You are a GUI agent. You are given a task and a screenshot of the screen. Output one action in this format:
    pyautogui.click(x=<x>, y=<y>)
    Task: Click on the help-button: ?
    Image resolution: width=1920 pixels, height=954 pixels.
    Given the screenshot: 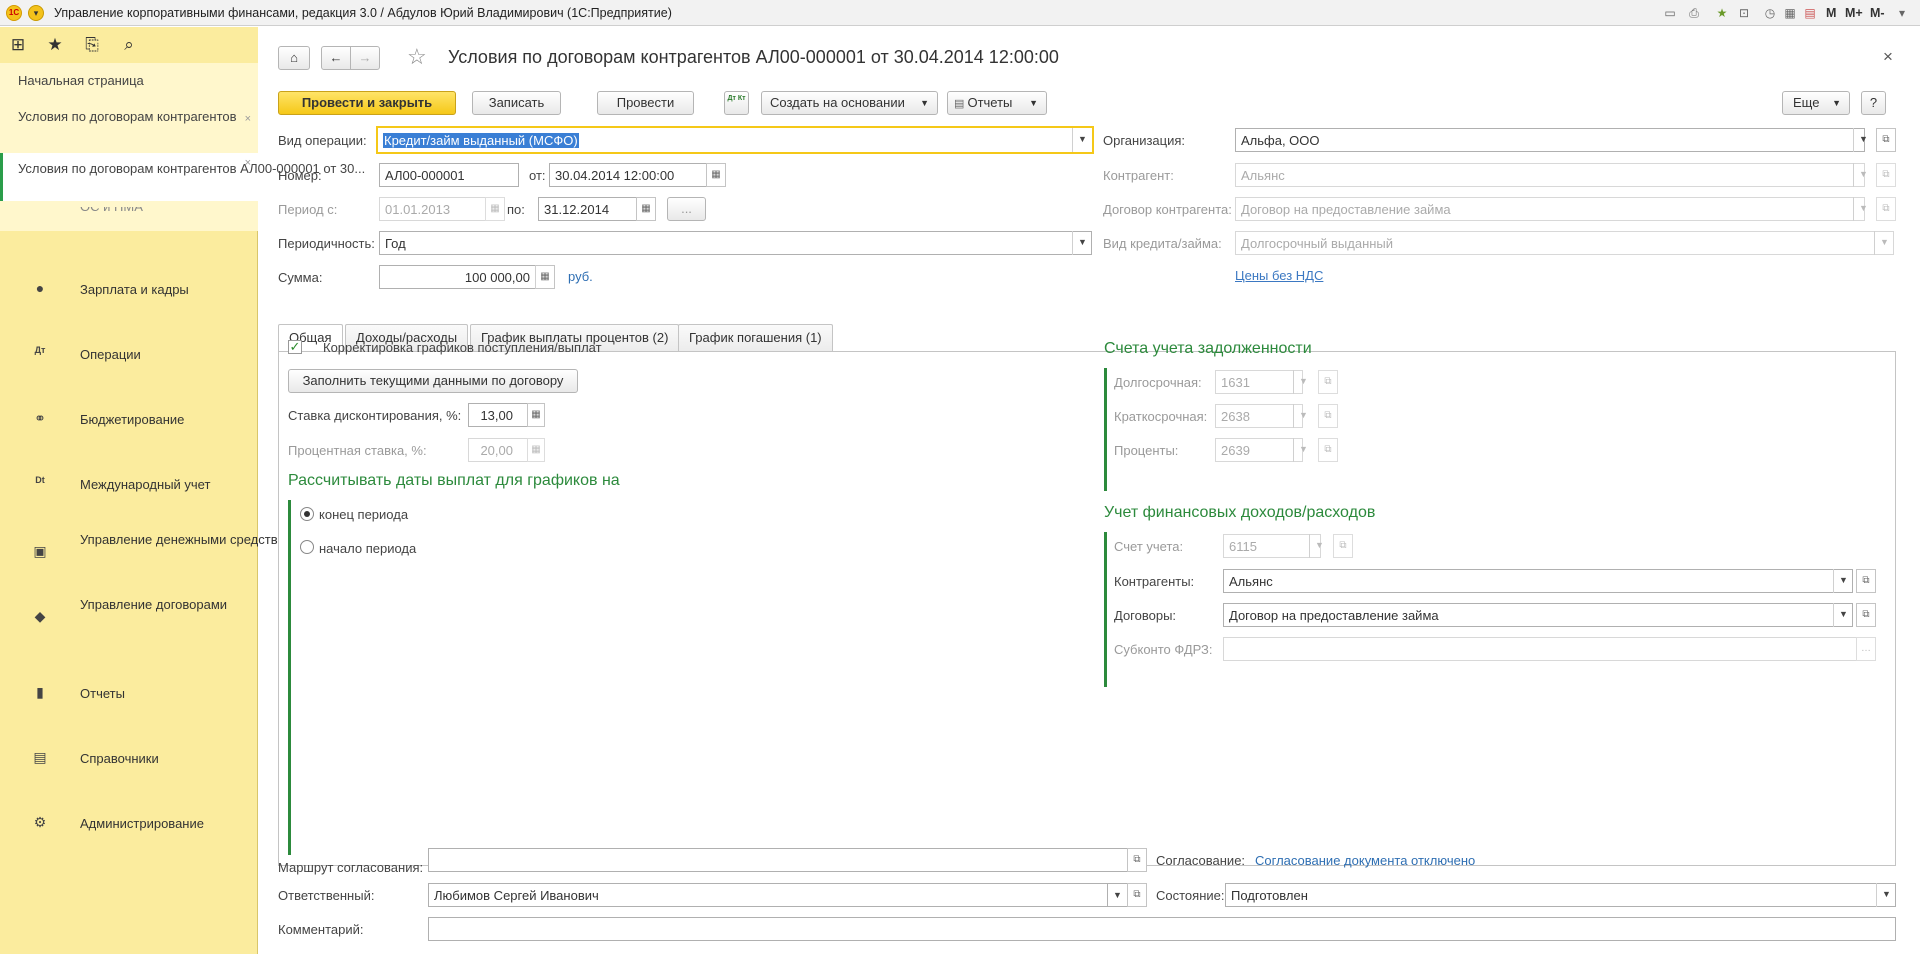 What is the action you would take?
    pyautogui.click(x=1873, y=103)
    